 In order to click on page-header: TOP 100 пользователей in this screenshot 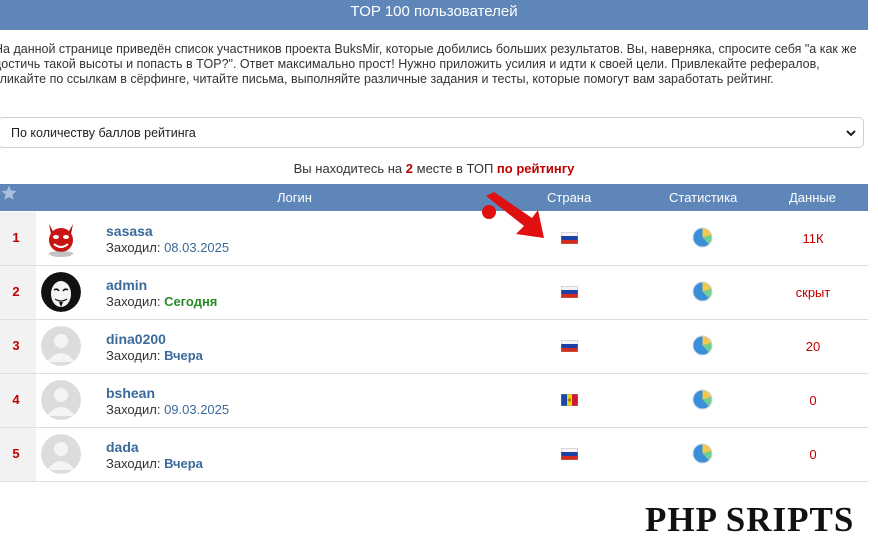, I will do `click(434, 15)`.